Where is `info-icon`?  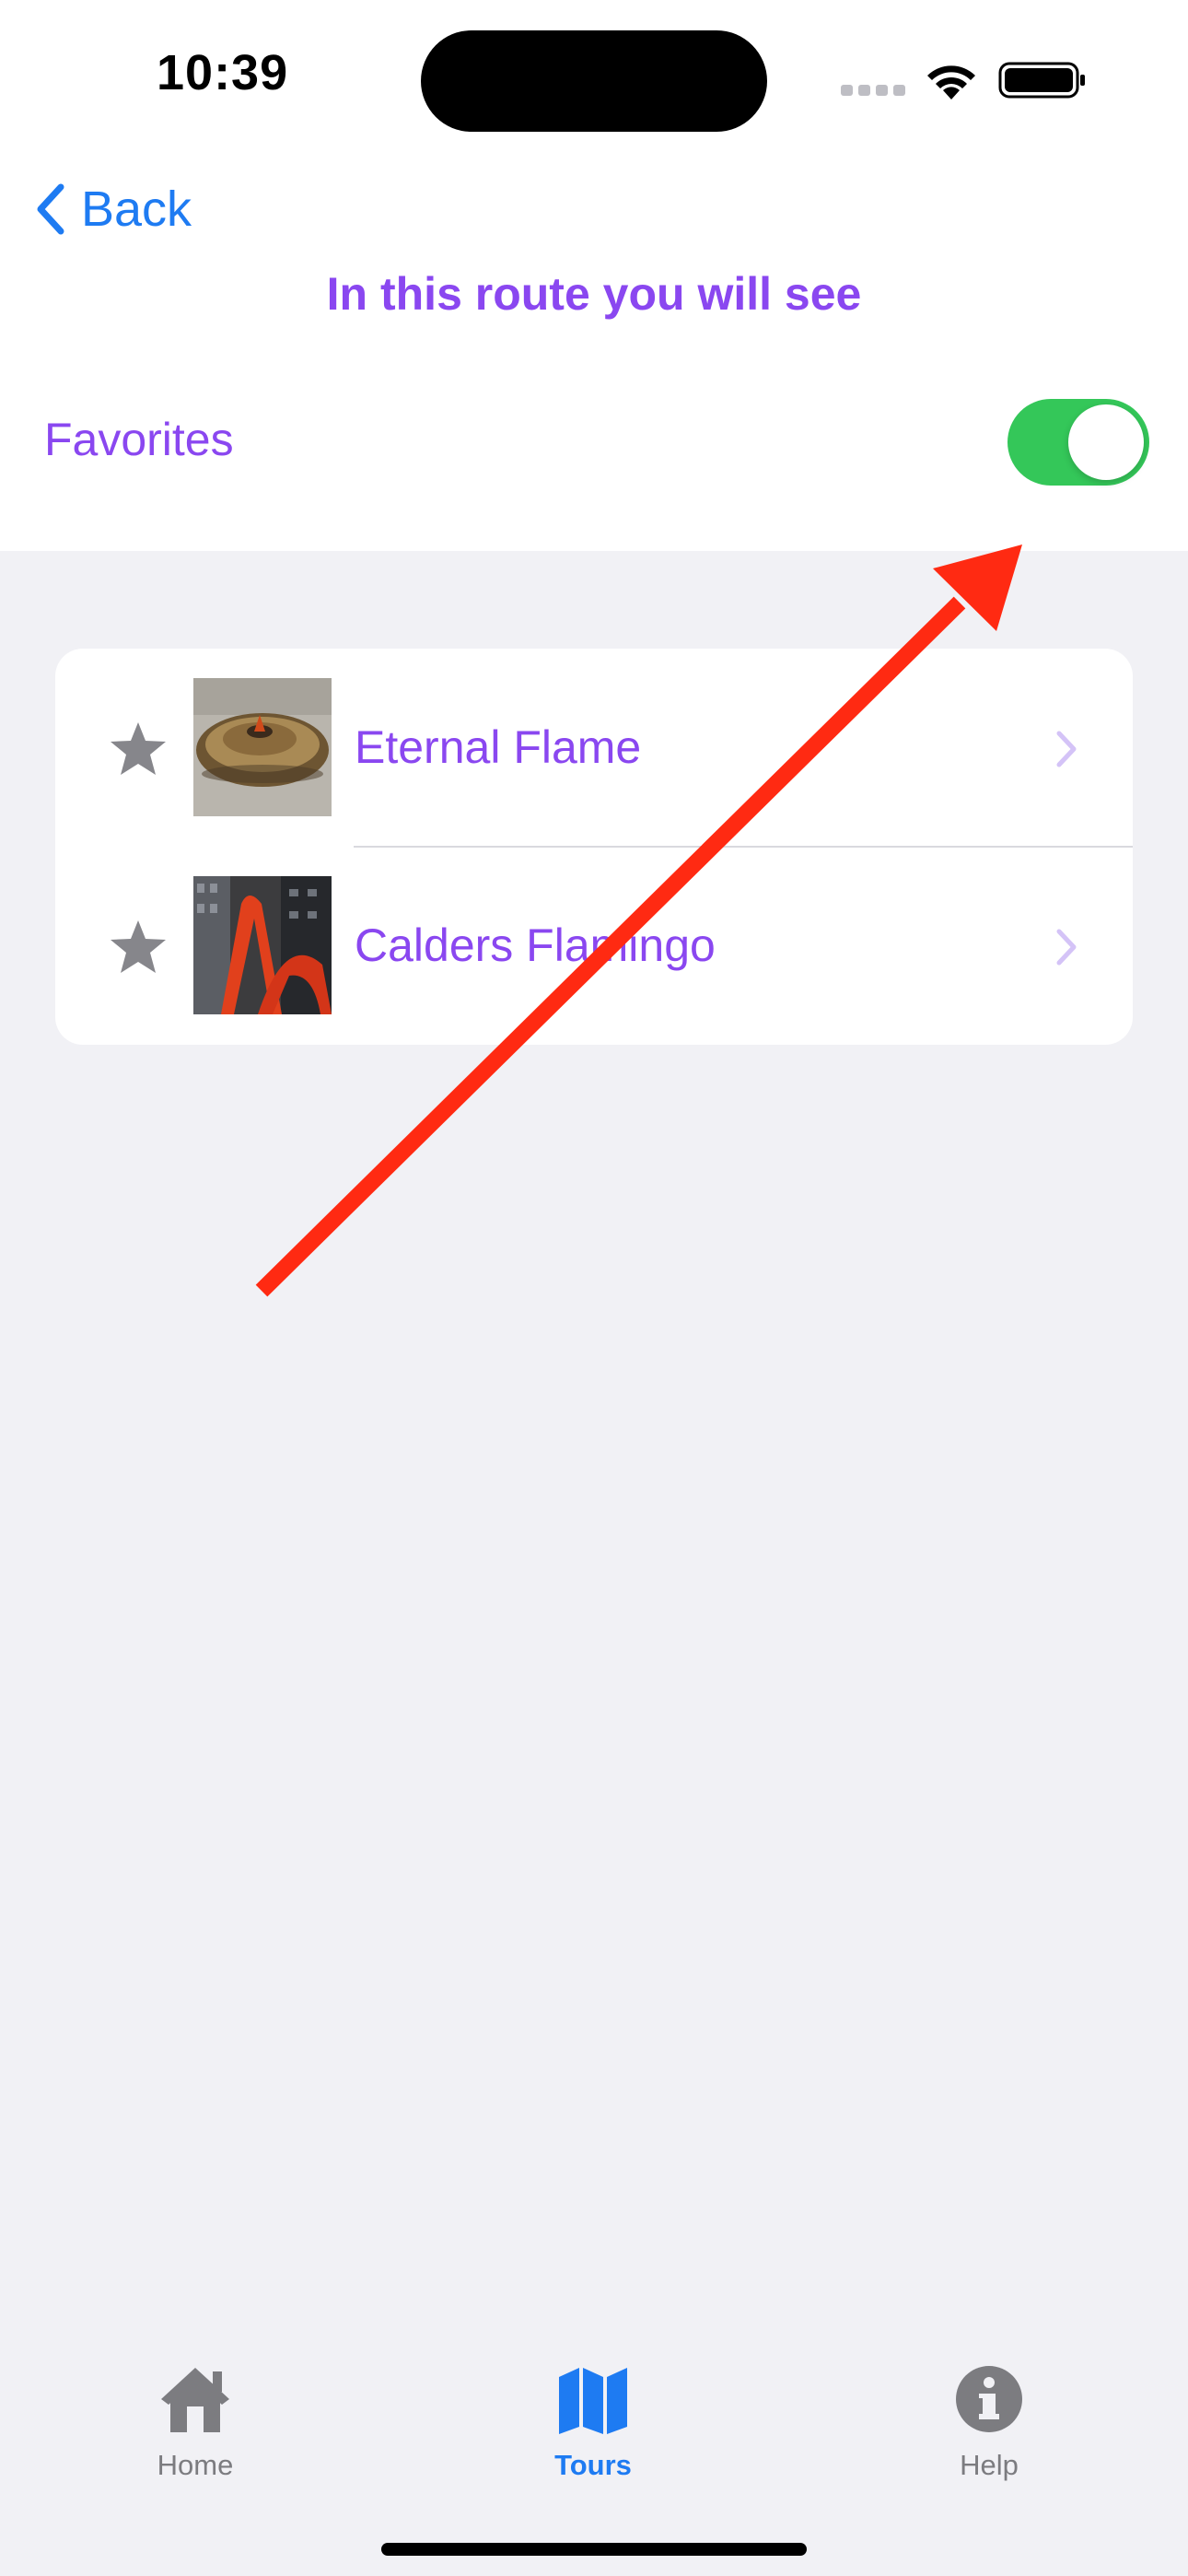 info-icon is located at coordinates (989, 2399).